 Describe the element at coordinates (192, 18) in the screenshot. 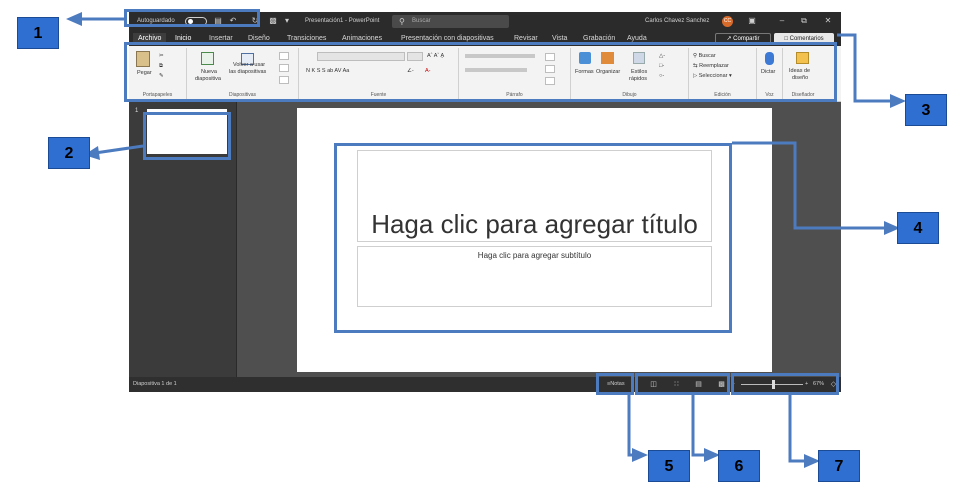

I see `highlight-quick-access` at that location.